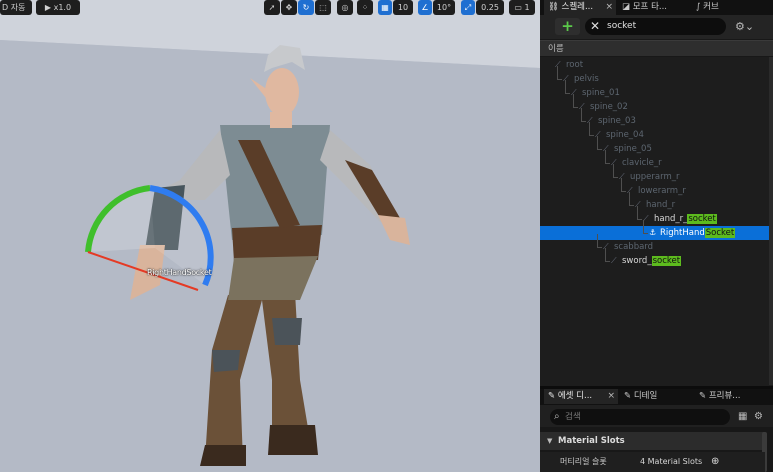  Describe the element at coordinates (727, 7) in the screenshot. I see `tab-curve: ∫ 커브` at that location.